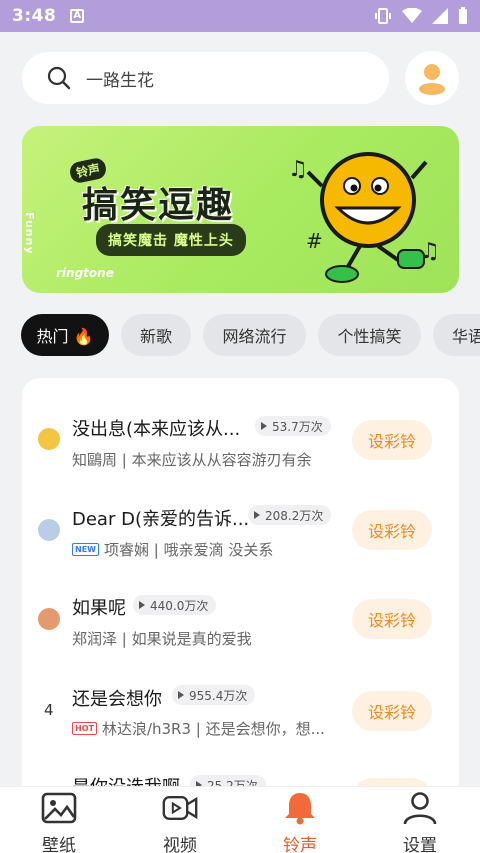 The height and width of the screenshot is (853, 480). I want to click on hot-badge: HOT, so click(84, 728).